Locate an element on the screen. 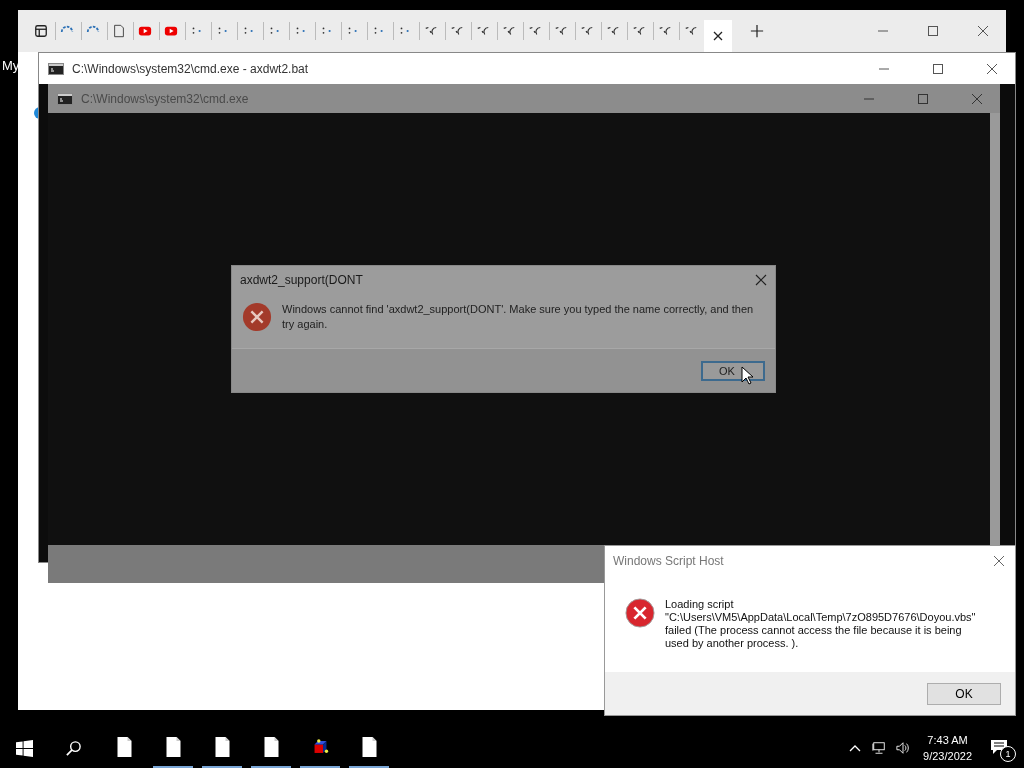 The height and width of the screenshot is (768, 1024). mouse-pointer-icon is located at coordinates (747, 375).